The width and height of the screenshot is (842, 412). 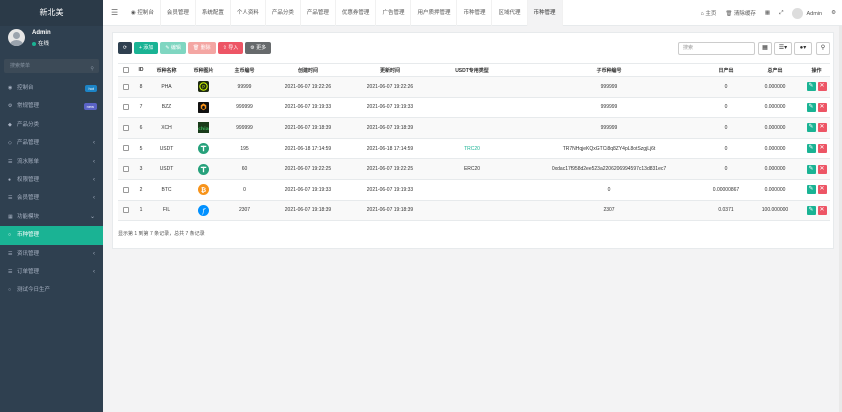 What do you see at coordinates (390, 70) in the screenshot?
I see `col-updated: 更新时间` at bounding box center [390, 70].